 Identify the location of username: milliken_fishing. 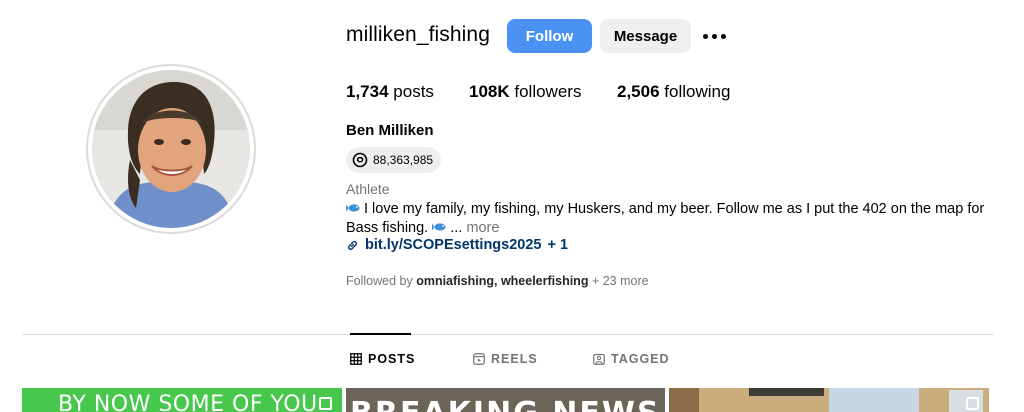
(418, 34).